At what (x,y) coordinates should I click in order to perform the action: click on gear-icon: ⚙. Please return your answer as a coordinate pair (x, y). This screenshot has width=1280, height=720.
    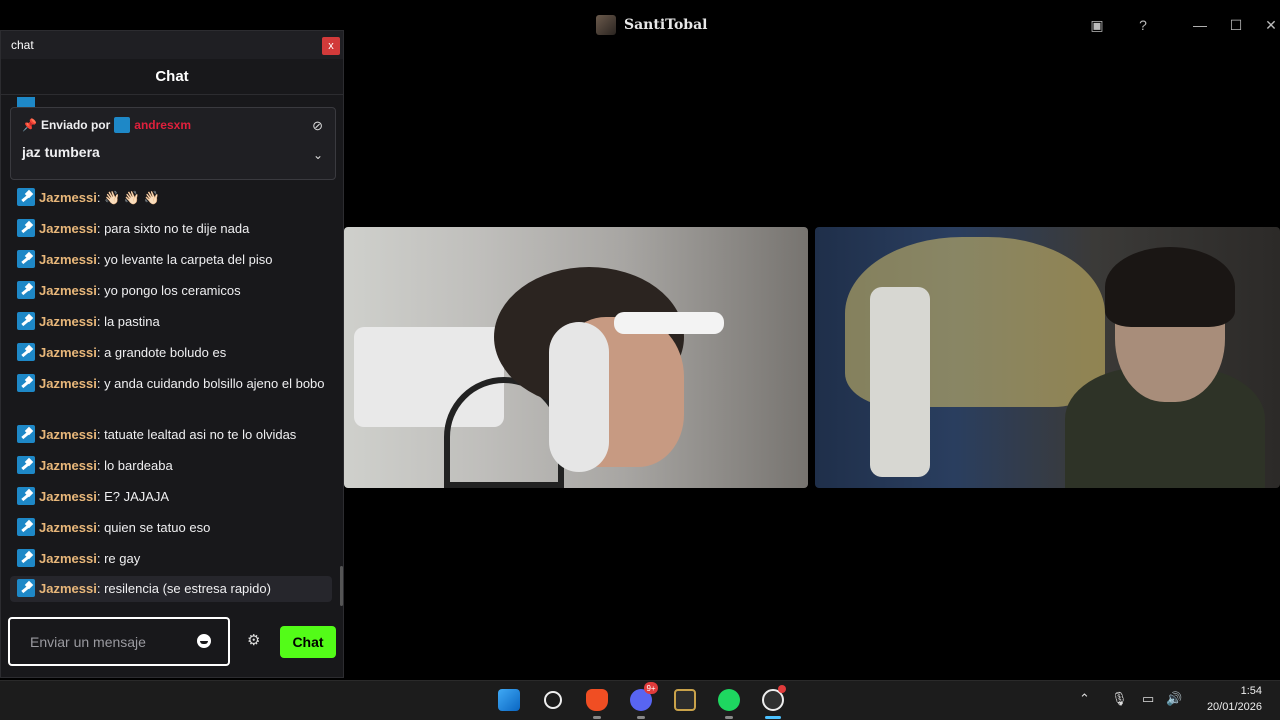
    Looking at the image, I should click on (253, 640).